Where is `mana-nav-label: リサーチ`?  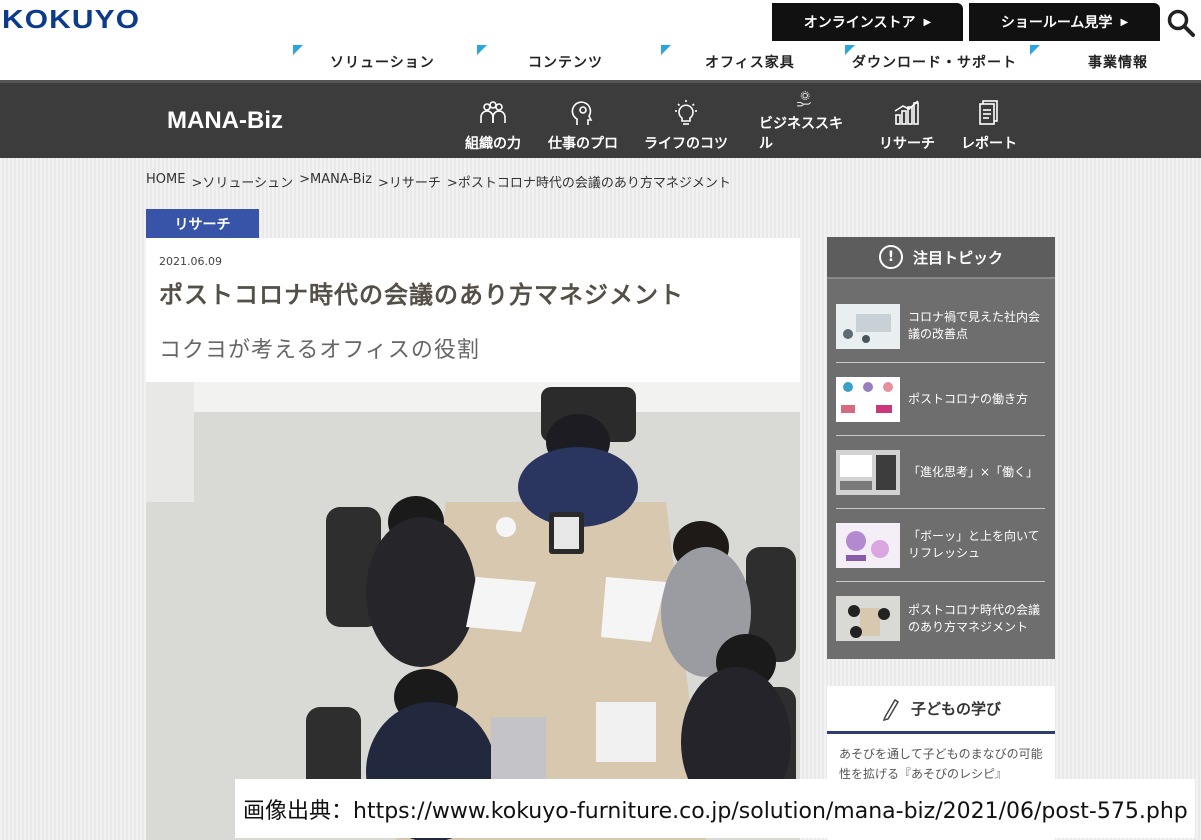
mana-nav-label: リサーチ is located at coordinates (907, 144).